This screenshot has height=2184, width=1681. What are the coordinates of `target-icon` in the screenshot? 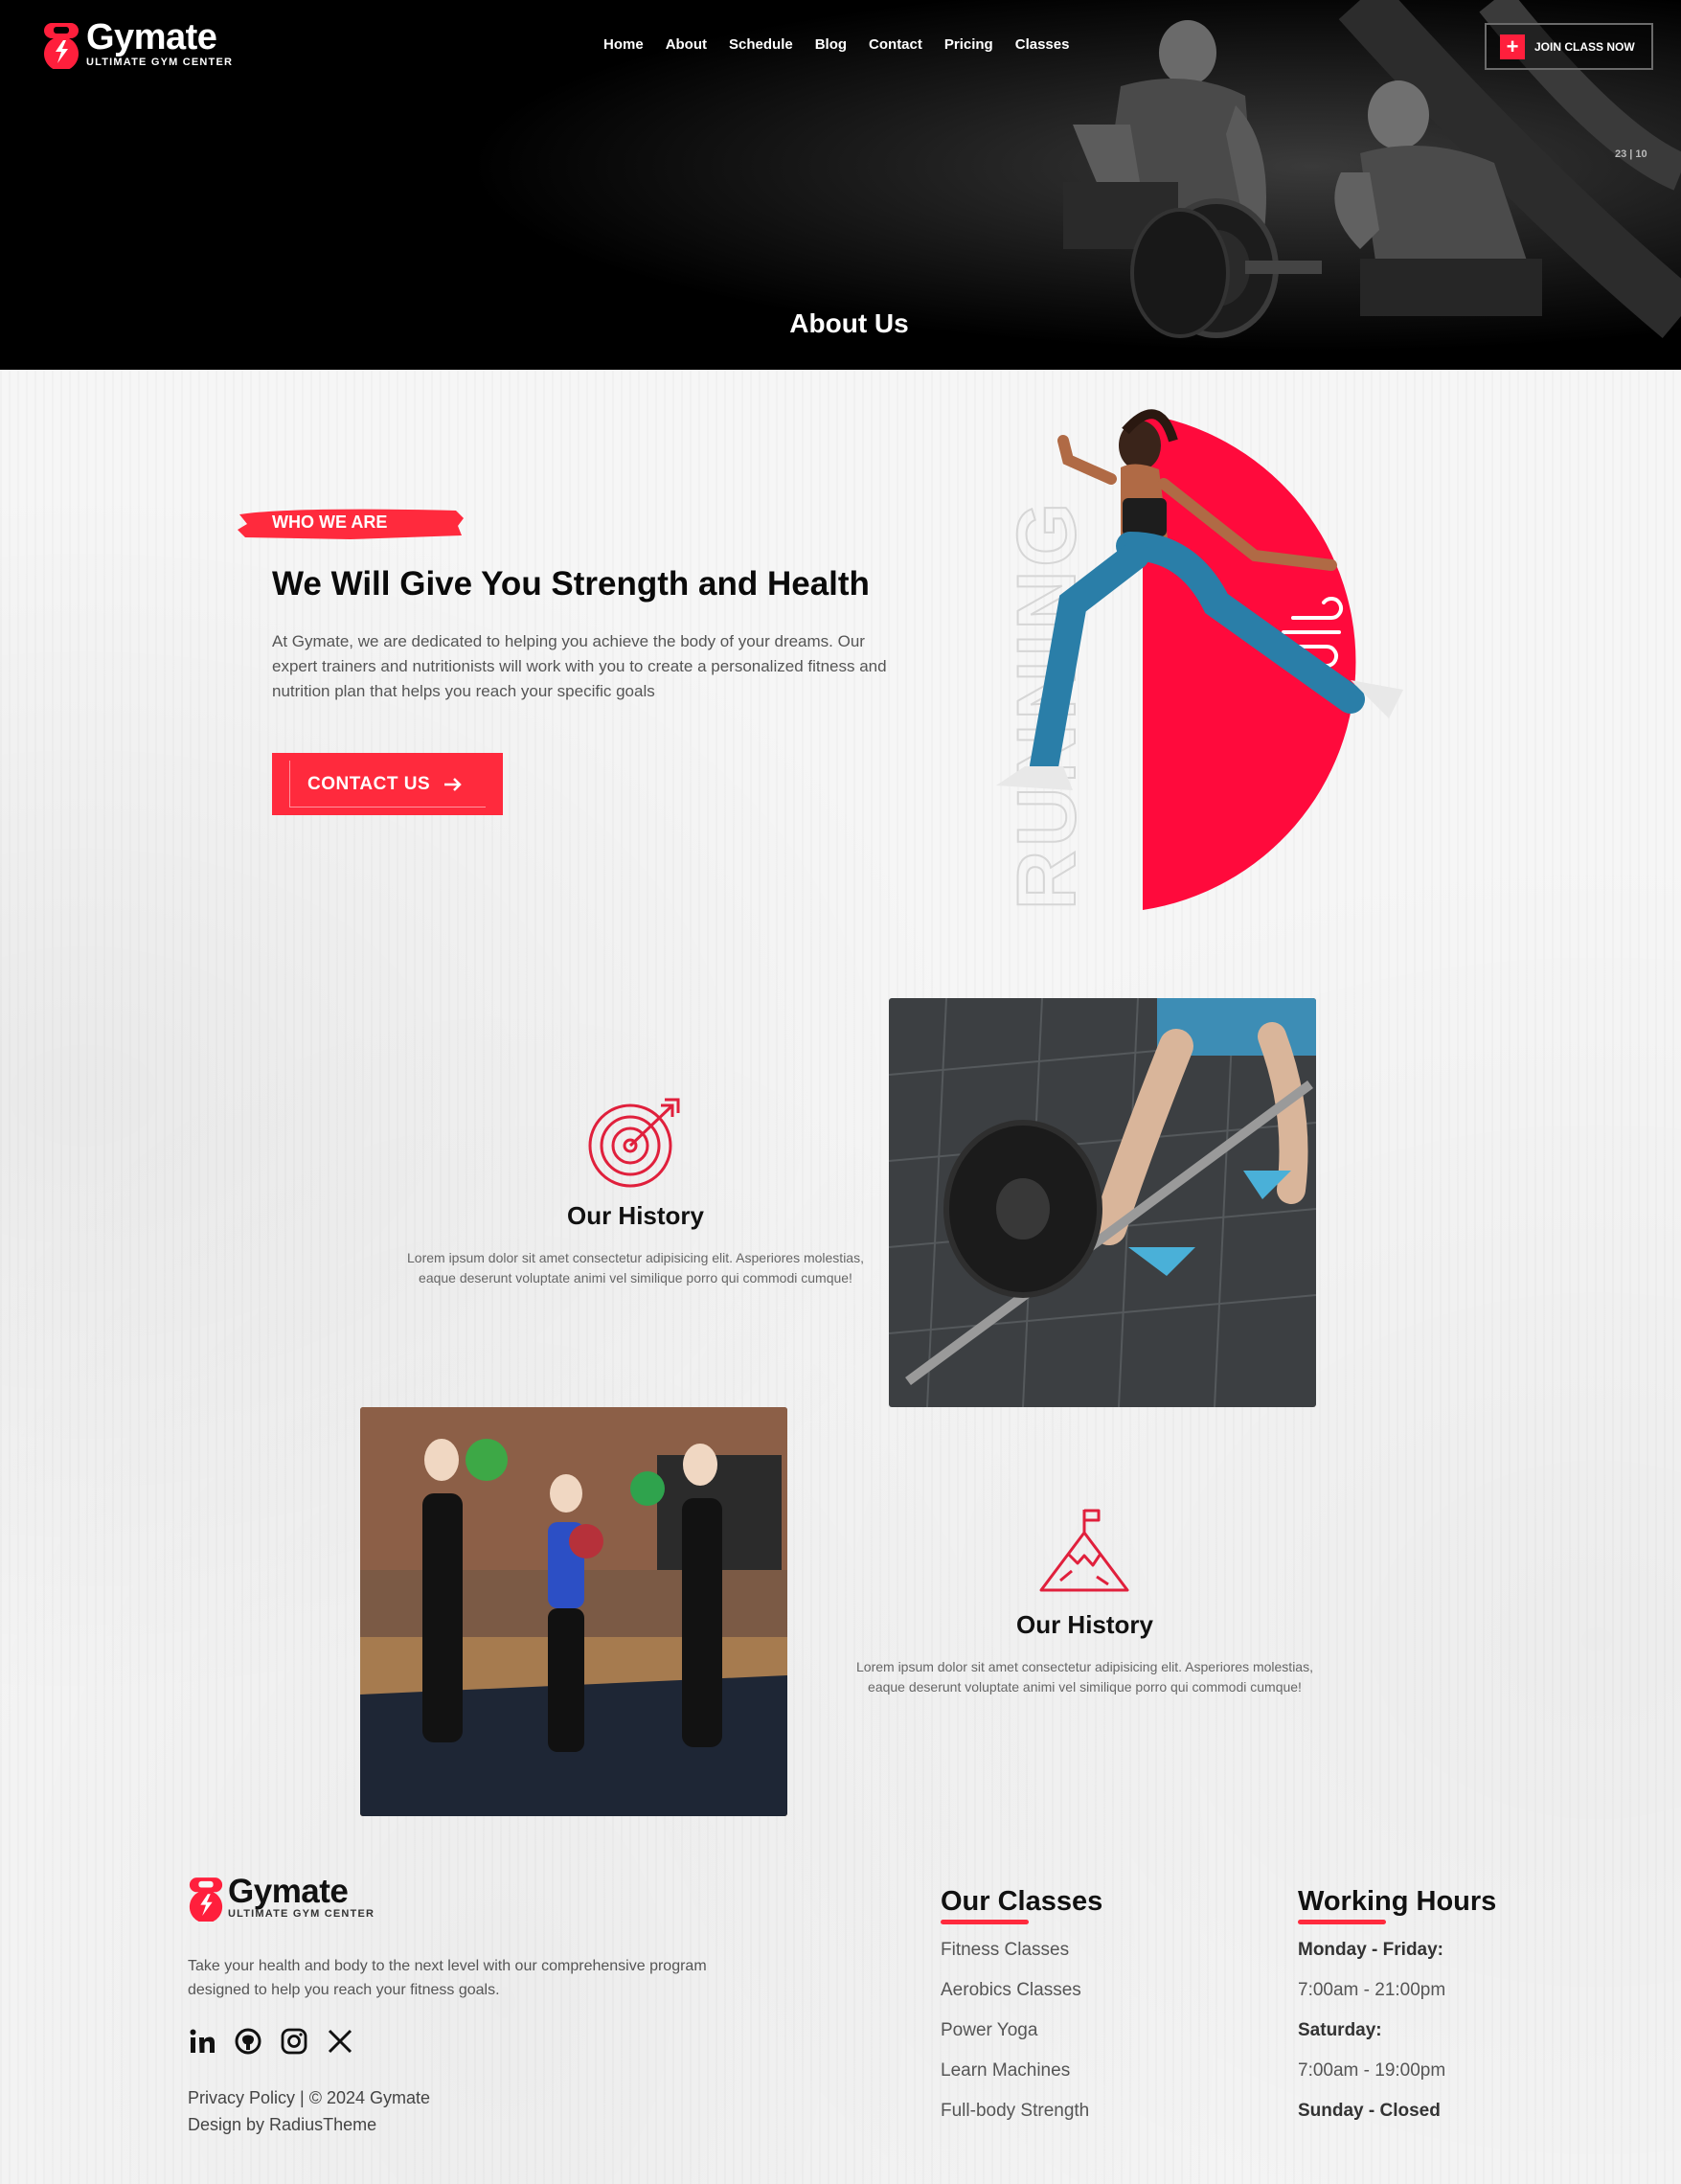 It's located at (635, 1145).